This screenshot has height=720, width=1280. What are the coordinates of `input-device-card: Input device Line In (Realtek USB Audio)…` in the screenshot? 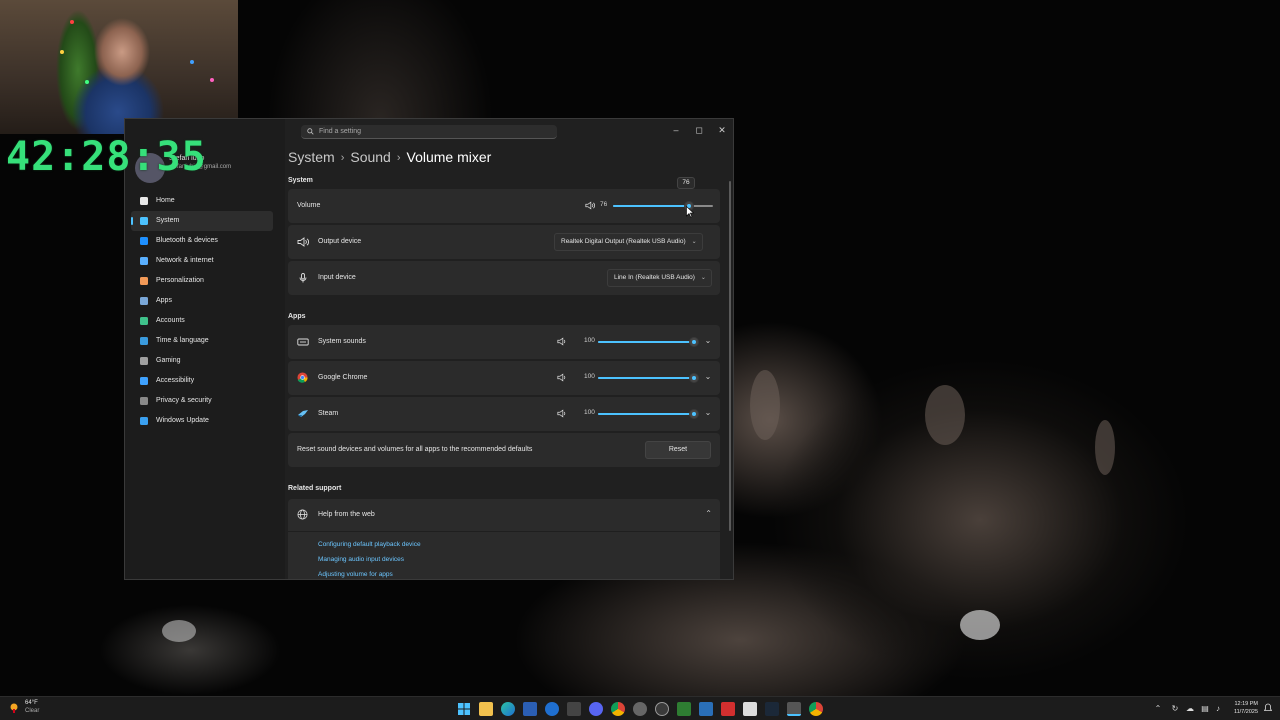 It's located at (504, 278).